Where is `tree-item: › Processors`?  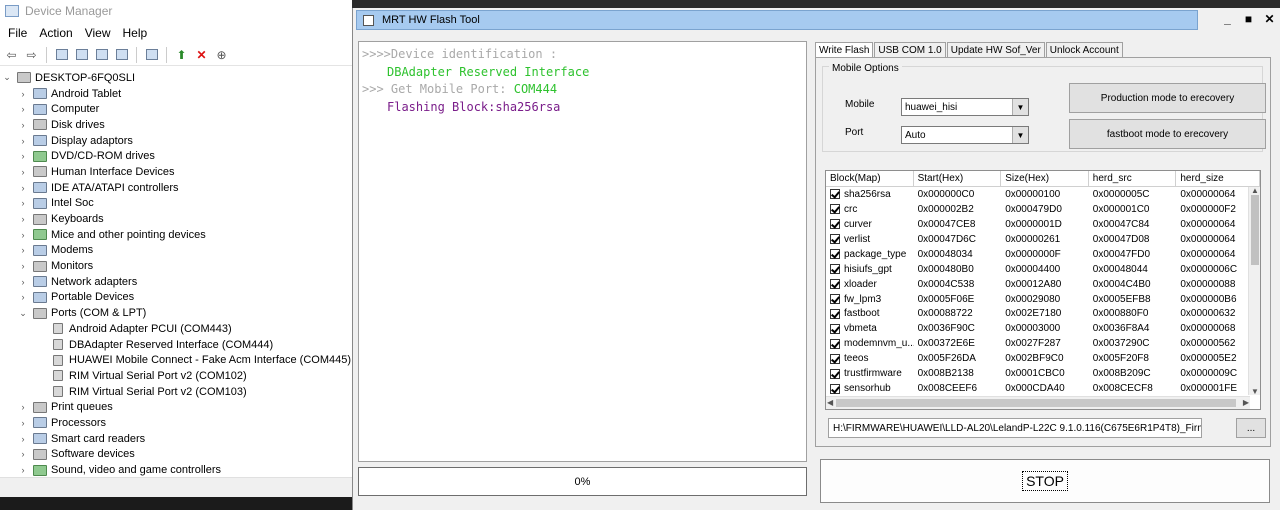
tree-item: › Processors is located at coordinates (176, 423).